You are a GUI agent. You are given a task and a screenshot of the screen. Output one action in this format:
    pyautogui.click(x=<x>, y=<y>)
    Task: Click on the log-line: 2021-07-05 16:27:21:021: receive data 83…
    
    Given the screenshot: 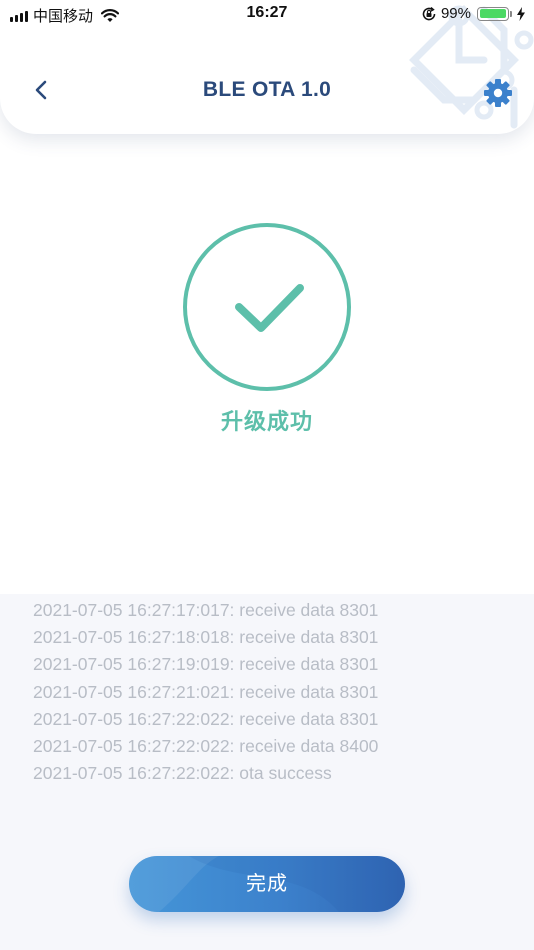 What is the action you would take?
    pyautogui.click(x=206, y=691)
    